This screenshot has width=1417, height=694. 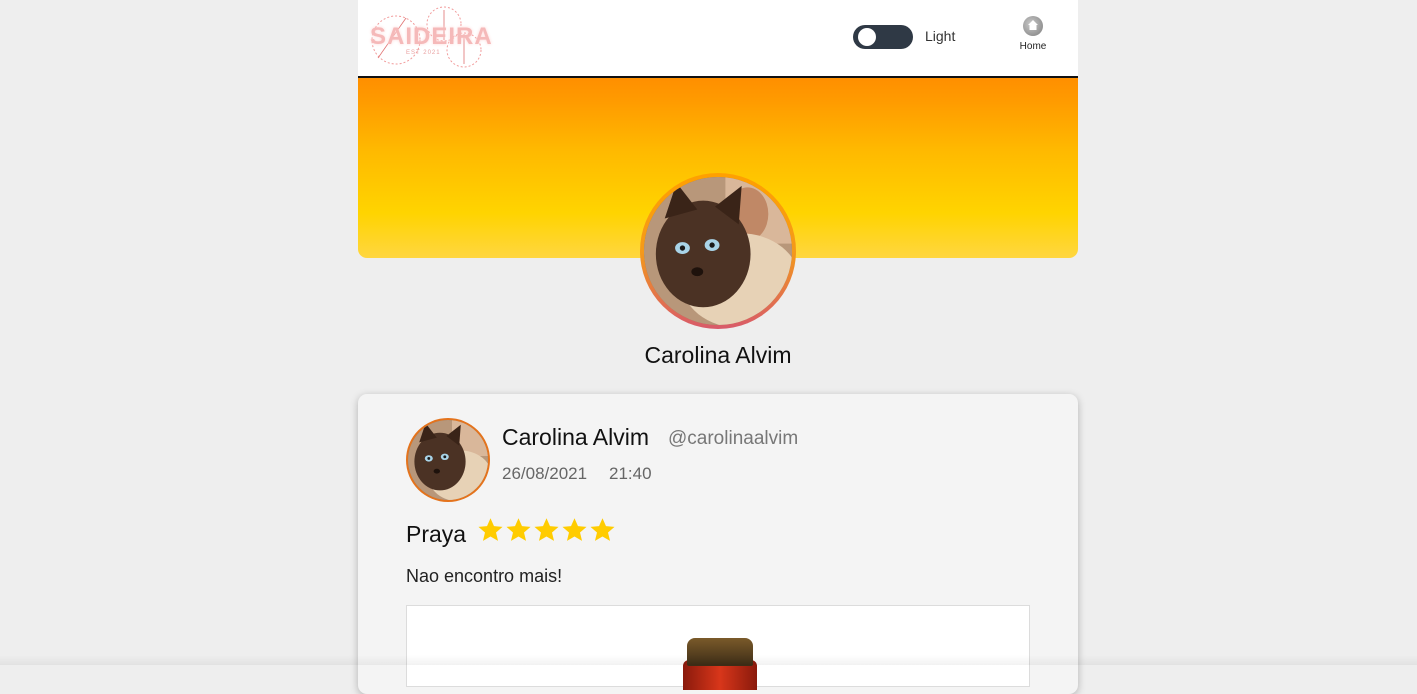 I want to click on post-avatar-ring, so click(x=448, y=460).